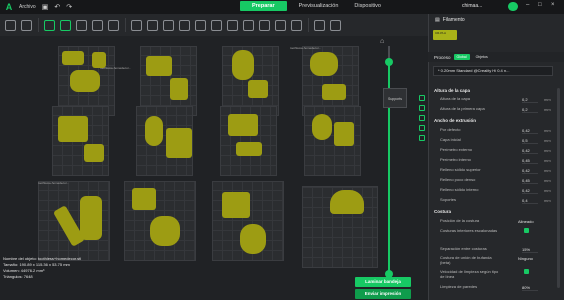  What do you see at coordinates (65, 25) in the screenshot?
I see `arrange-icon` at bounding box center [65, 25].